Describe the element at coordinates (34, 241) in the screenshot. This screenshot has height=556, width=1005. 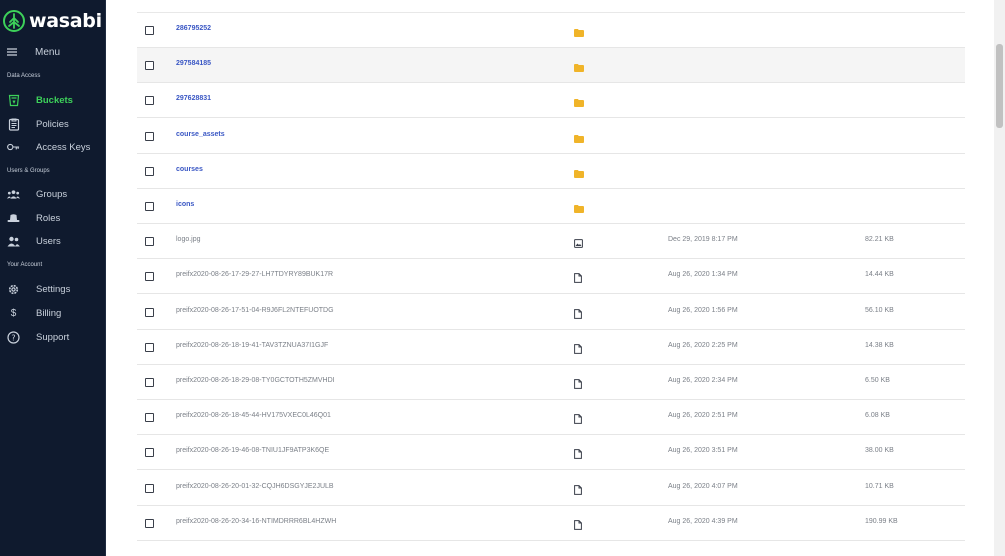
I see `sidebar-item-users: Users` at that location.